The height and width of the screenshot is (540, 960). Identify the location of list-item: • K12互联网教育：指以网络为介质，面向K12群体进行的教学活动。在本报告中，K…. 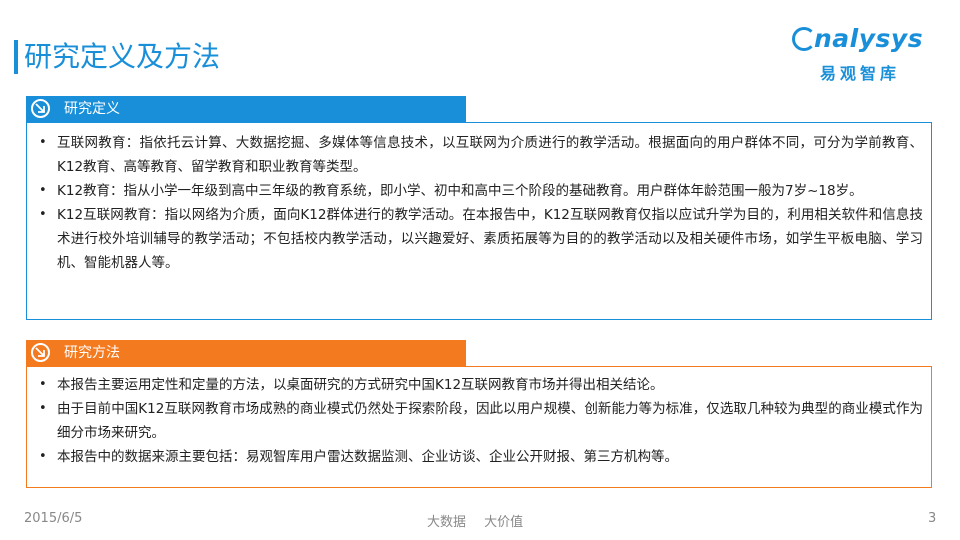
(481, 239).